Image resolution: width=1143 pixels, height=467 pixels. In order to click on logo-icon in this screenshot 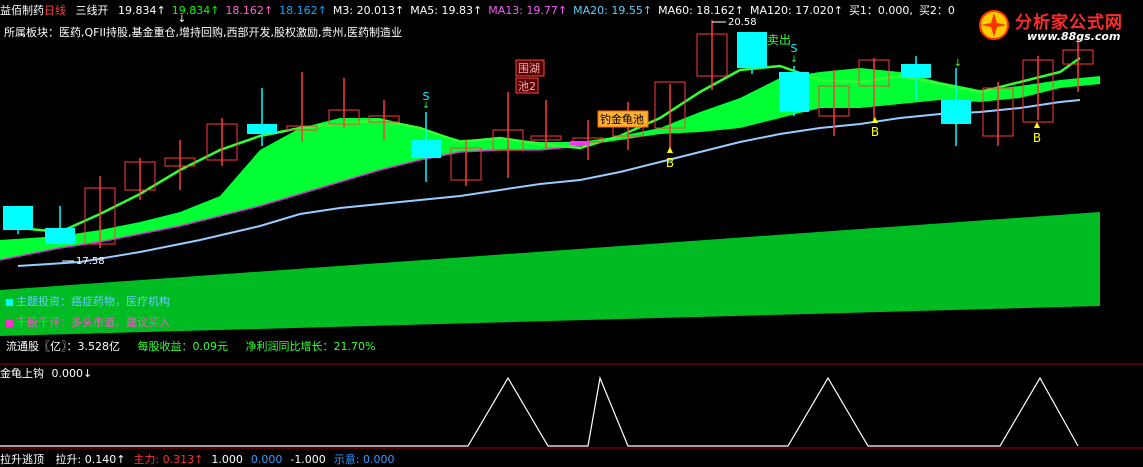, I will do `click(994, 25)`.